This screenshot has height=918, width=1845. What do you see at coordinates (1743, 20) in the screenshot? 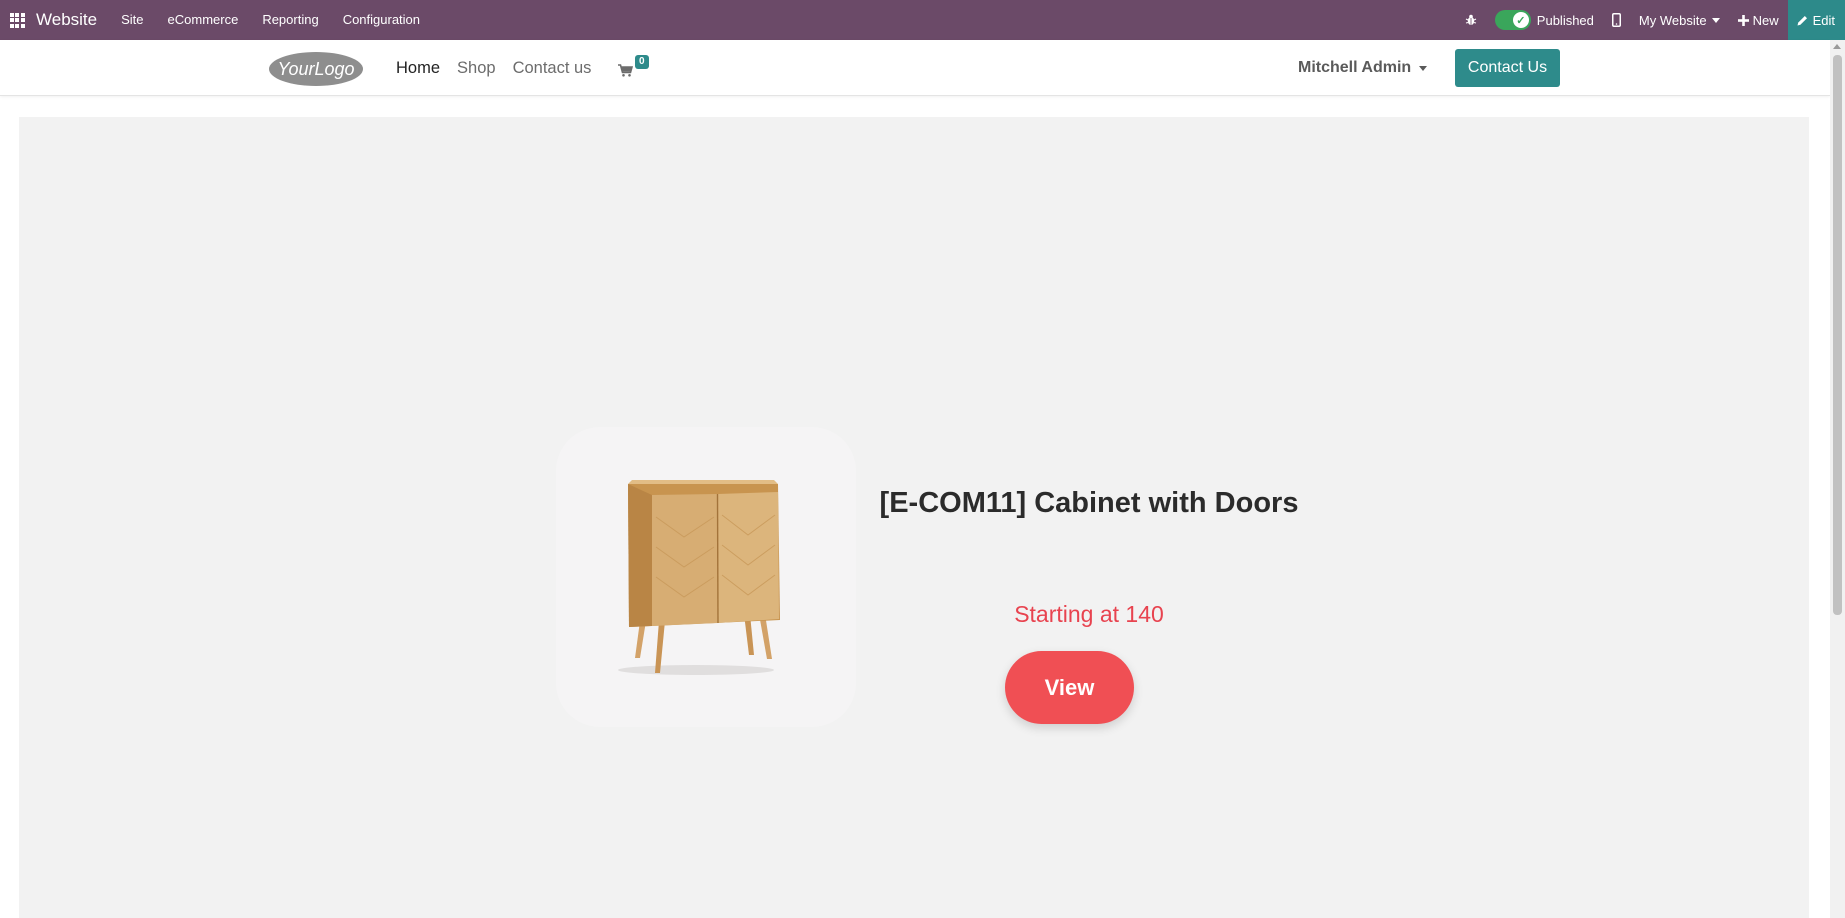
I see `plus-icon` at bounding box center [1743, 20].